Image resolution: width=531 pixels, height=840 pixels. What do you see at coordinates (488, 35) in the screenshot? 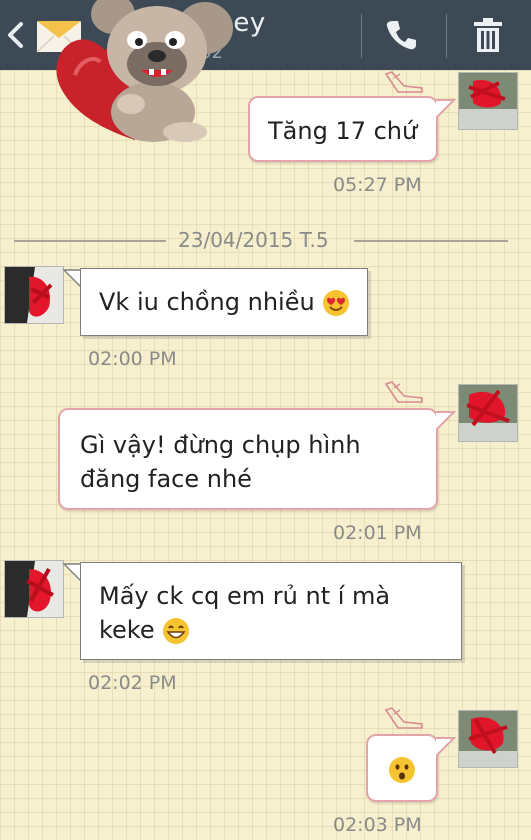
I see `trash-icon` at bounding box center [488, 35].